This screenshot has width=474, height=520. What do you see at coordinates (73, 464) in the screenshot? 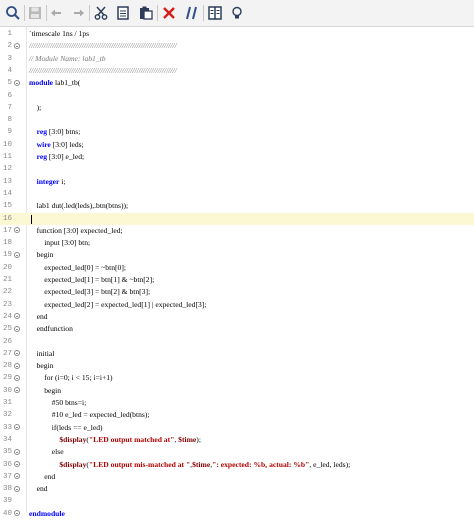
I see `system-task-token: $display` at bounding box center [73, 464].